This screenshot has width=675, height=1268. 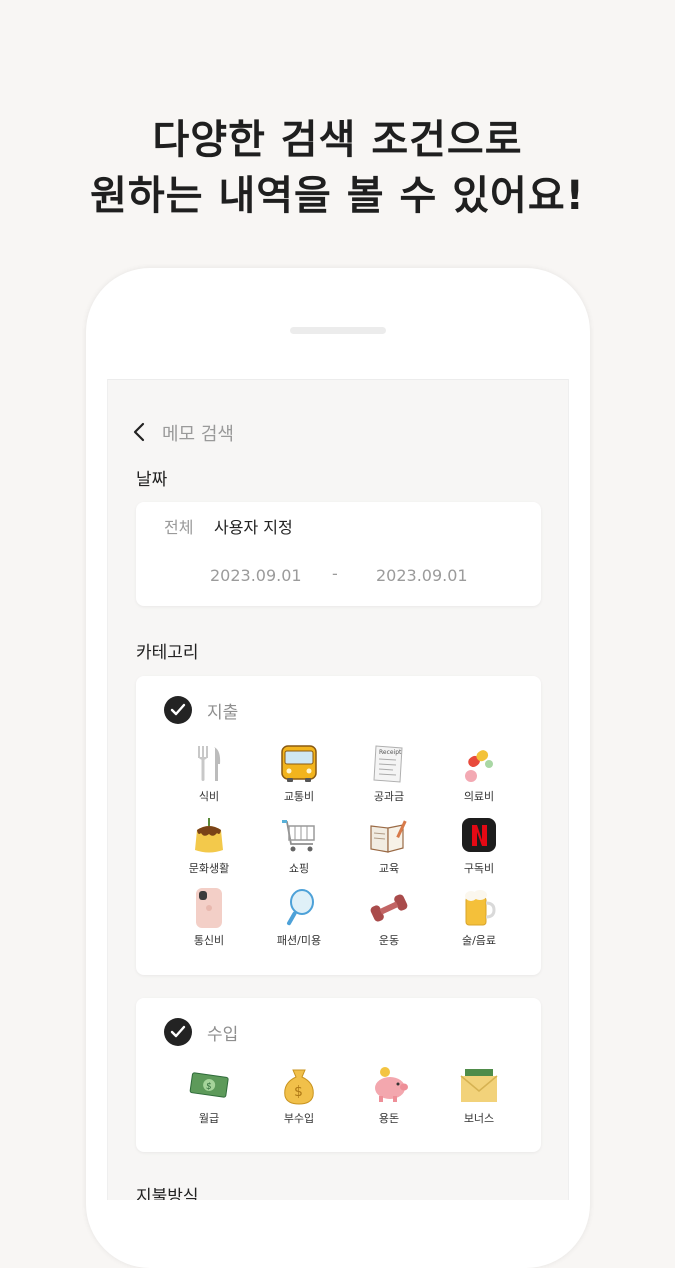 I want to click on category-side-income: $ 부수입, so click(x=299, y=1099).